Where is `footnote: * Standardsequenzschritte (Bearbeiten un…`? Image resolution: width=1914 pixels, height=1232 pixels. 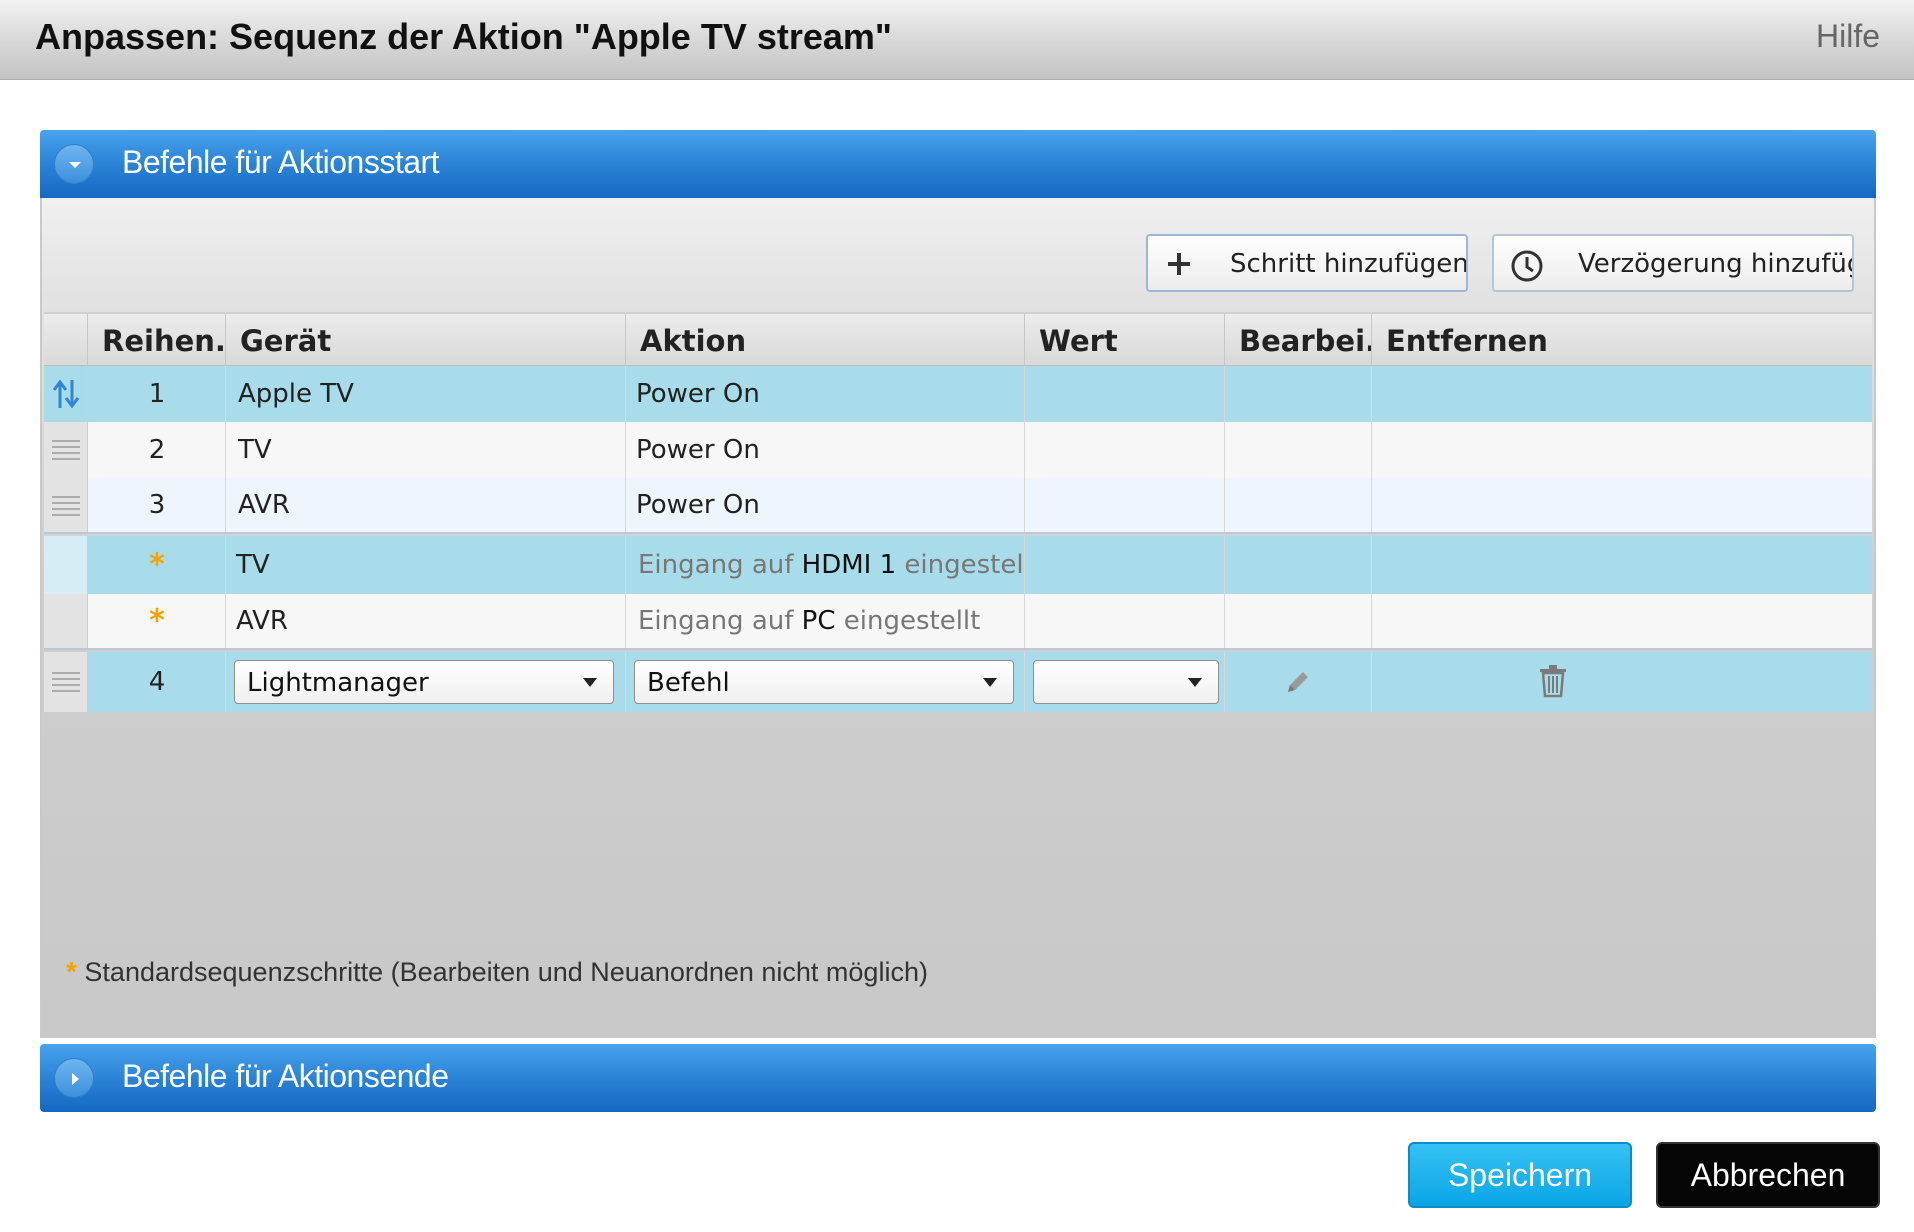 footnote: * Standardsequenzschritte (Bearbeiten un… is located at coordinates (497, 972).